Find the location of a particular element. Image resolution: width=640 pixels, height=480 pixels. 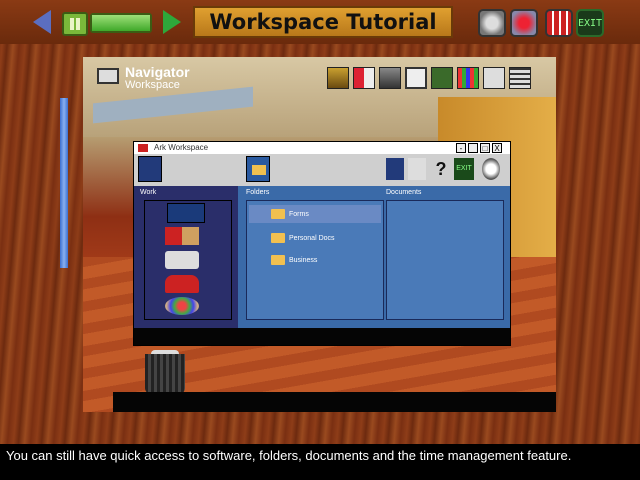

documents-list is located at coordinates (445, 260).